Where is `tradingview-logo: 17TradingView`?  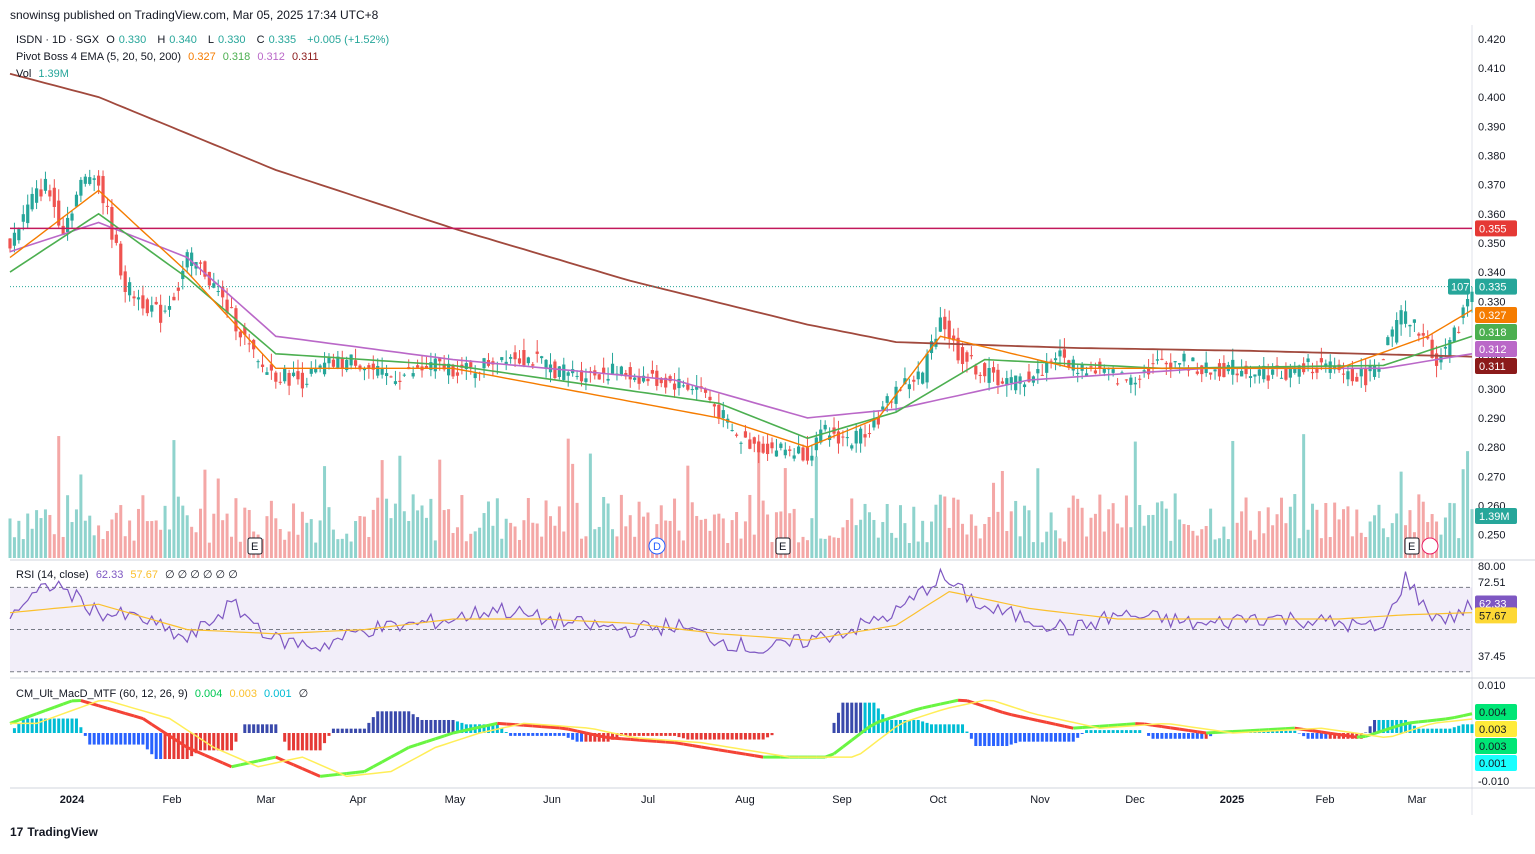
tradingview-logo: 17TradingView is located at coordinates (54, 832).